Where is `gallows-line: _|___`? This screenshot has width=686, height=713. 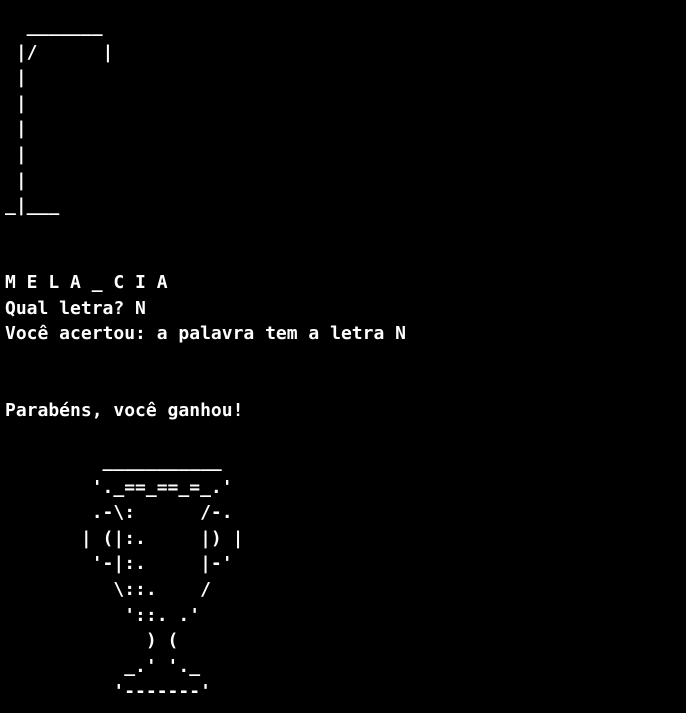 gallows-line: _|___ is located at coordinates (32, 206).